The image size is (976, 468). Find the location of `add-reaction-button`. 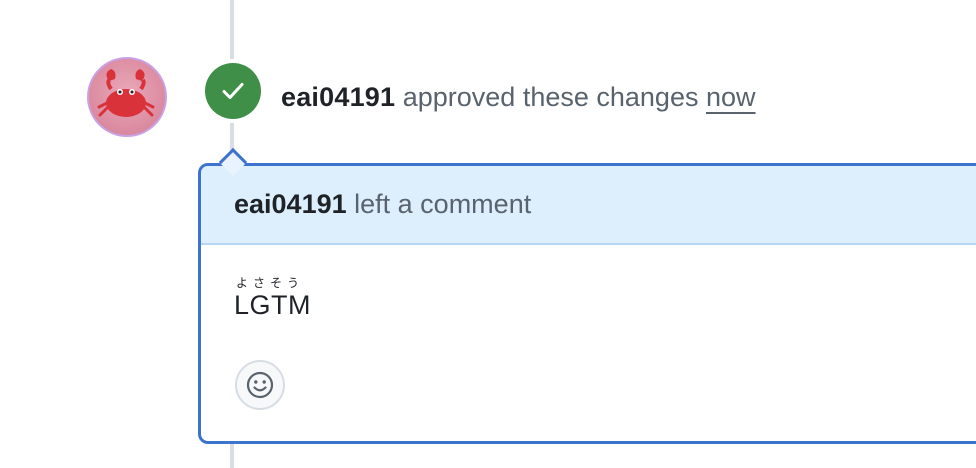

add-reaction-button is located at coordinates (260, 385).